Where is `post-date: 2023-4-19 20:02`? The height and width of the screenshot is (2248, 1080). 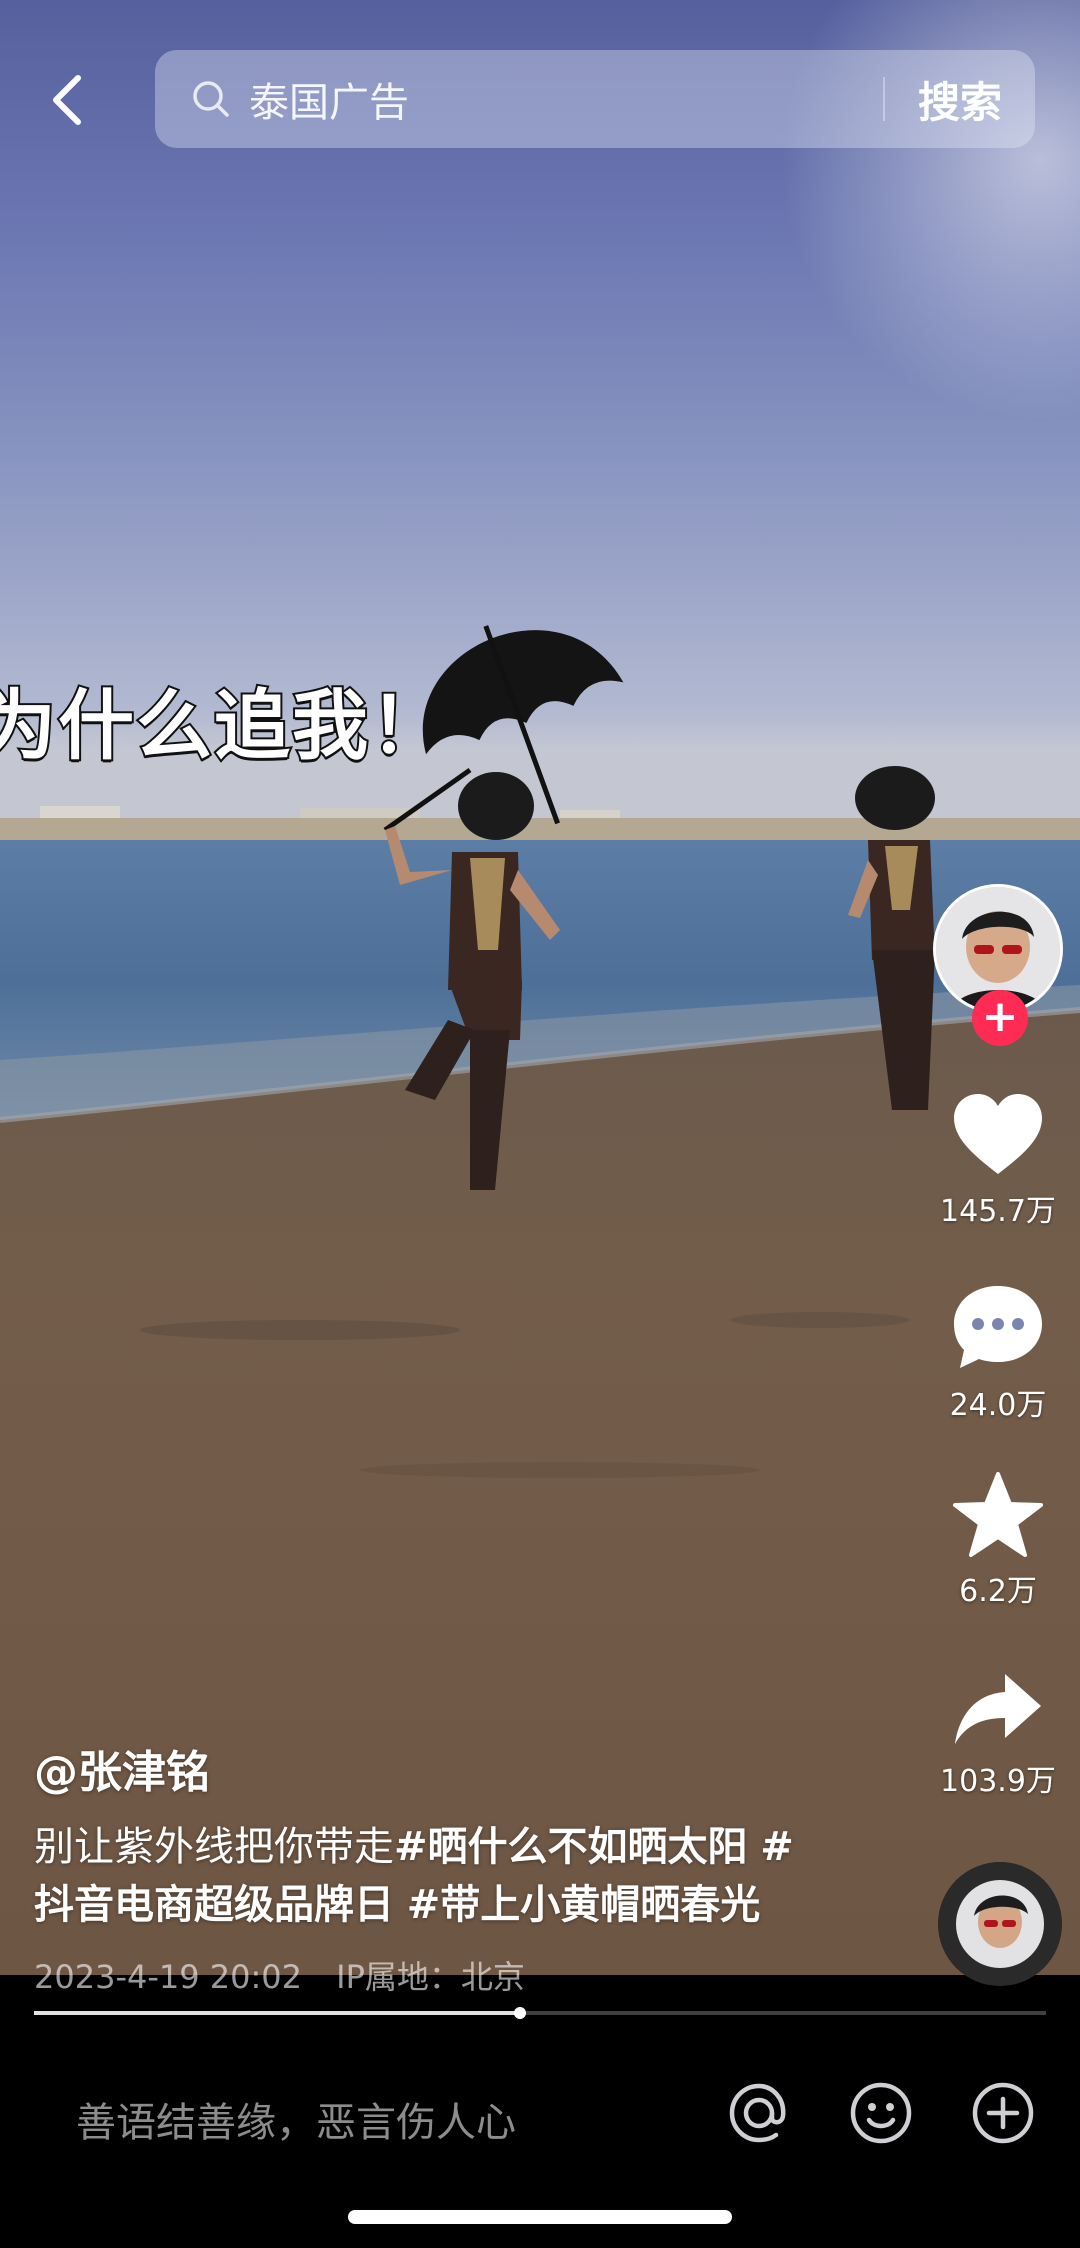 post-date: 2023-4-19 20:02 is located at coordinates (168, 1977).